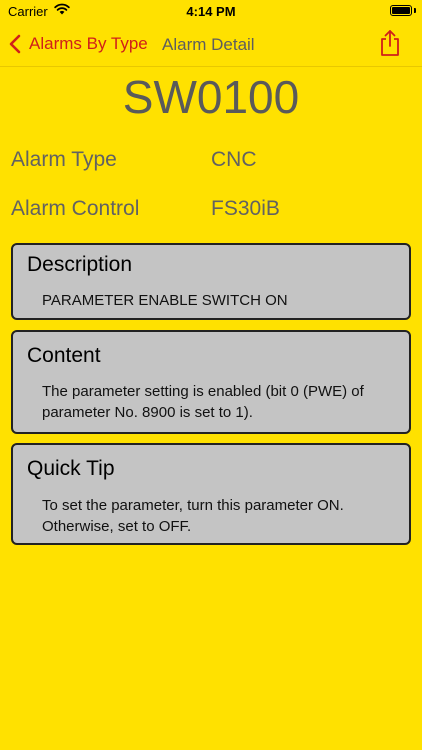 This screenshot has width=422, height=750. What do you see at coordinates (211, 97) in the screenshot?
I see `alarm-code-title: SW0100` at bounding box center [211, 97].